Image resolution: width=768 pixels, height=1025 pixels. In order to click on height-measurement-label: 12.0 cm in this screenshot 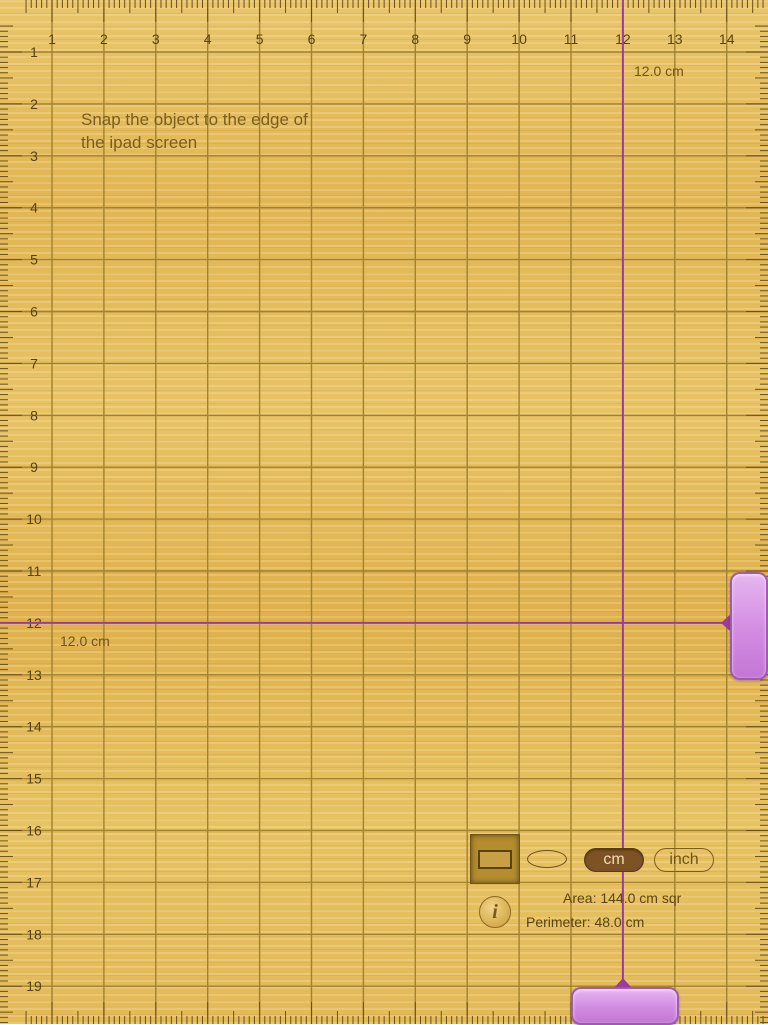, I will do `click(85, 641)`.